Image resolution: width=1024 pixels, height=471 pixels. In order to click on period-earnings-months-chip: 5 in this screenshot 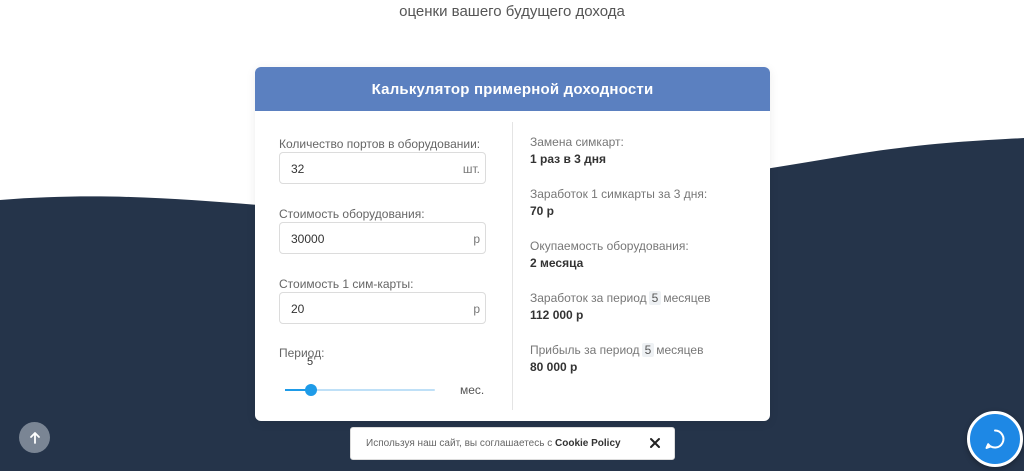, I will do `click(655, 298)`.